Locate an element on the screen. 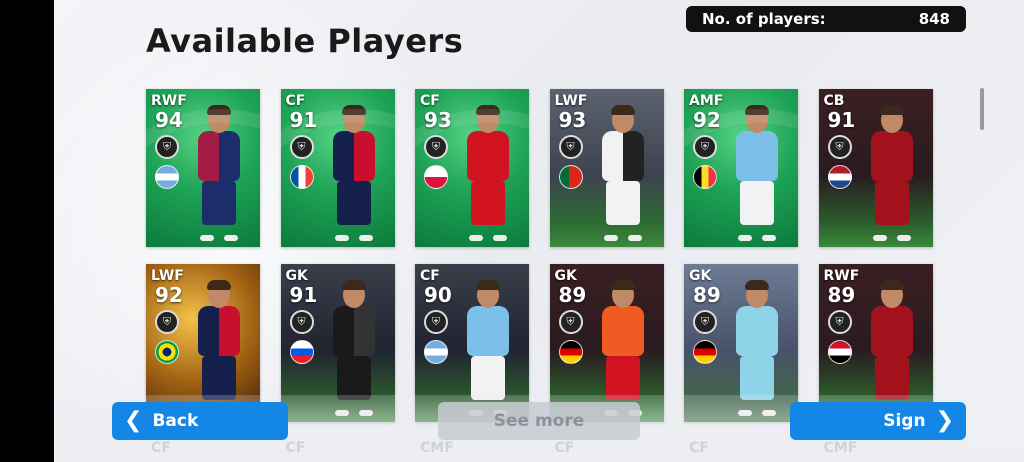 Image resolution: width=1024 pixels, height=462 pixels. player-card: LWF 93 ⛨ is located at coordinates (606, 168).